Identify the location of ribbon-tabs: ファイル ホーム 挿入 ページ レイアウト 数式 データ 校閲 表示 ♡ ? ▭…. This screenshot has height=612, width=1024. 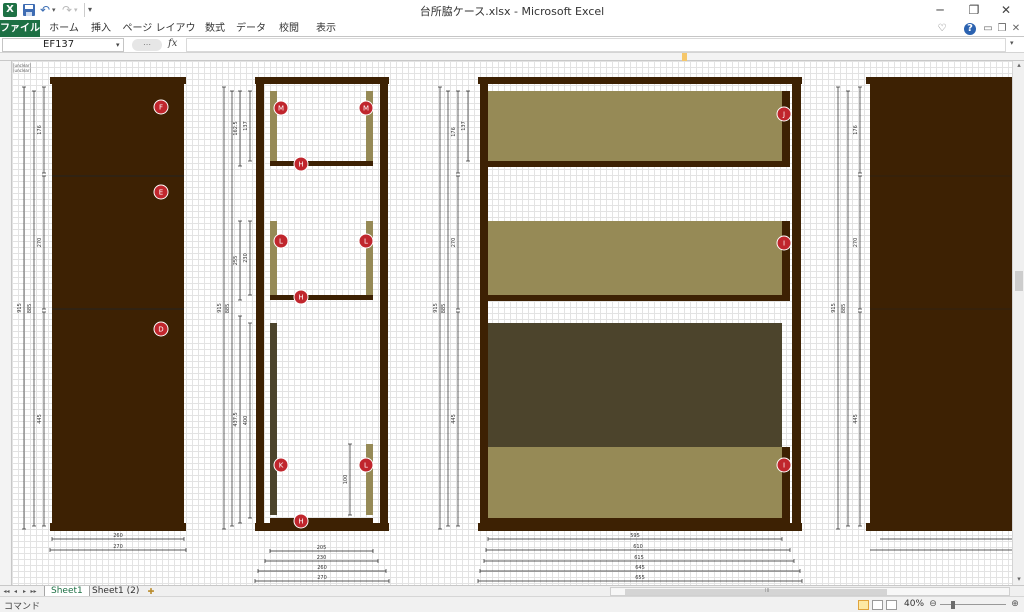
(512, 35).